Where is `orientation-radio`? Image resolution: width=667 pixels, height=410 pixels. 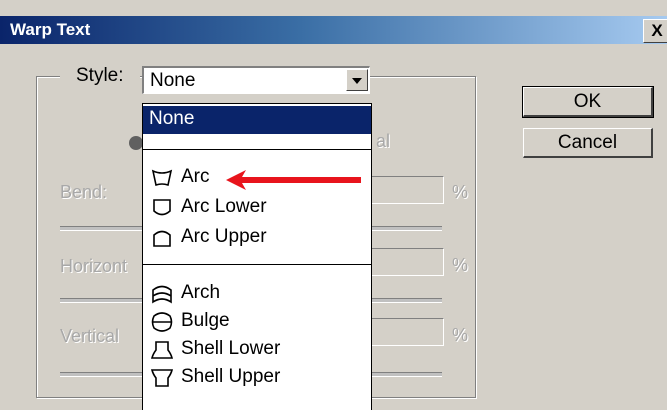 orientation-radio is located at coordinates (136, 143).